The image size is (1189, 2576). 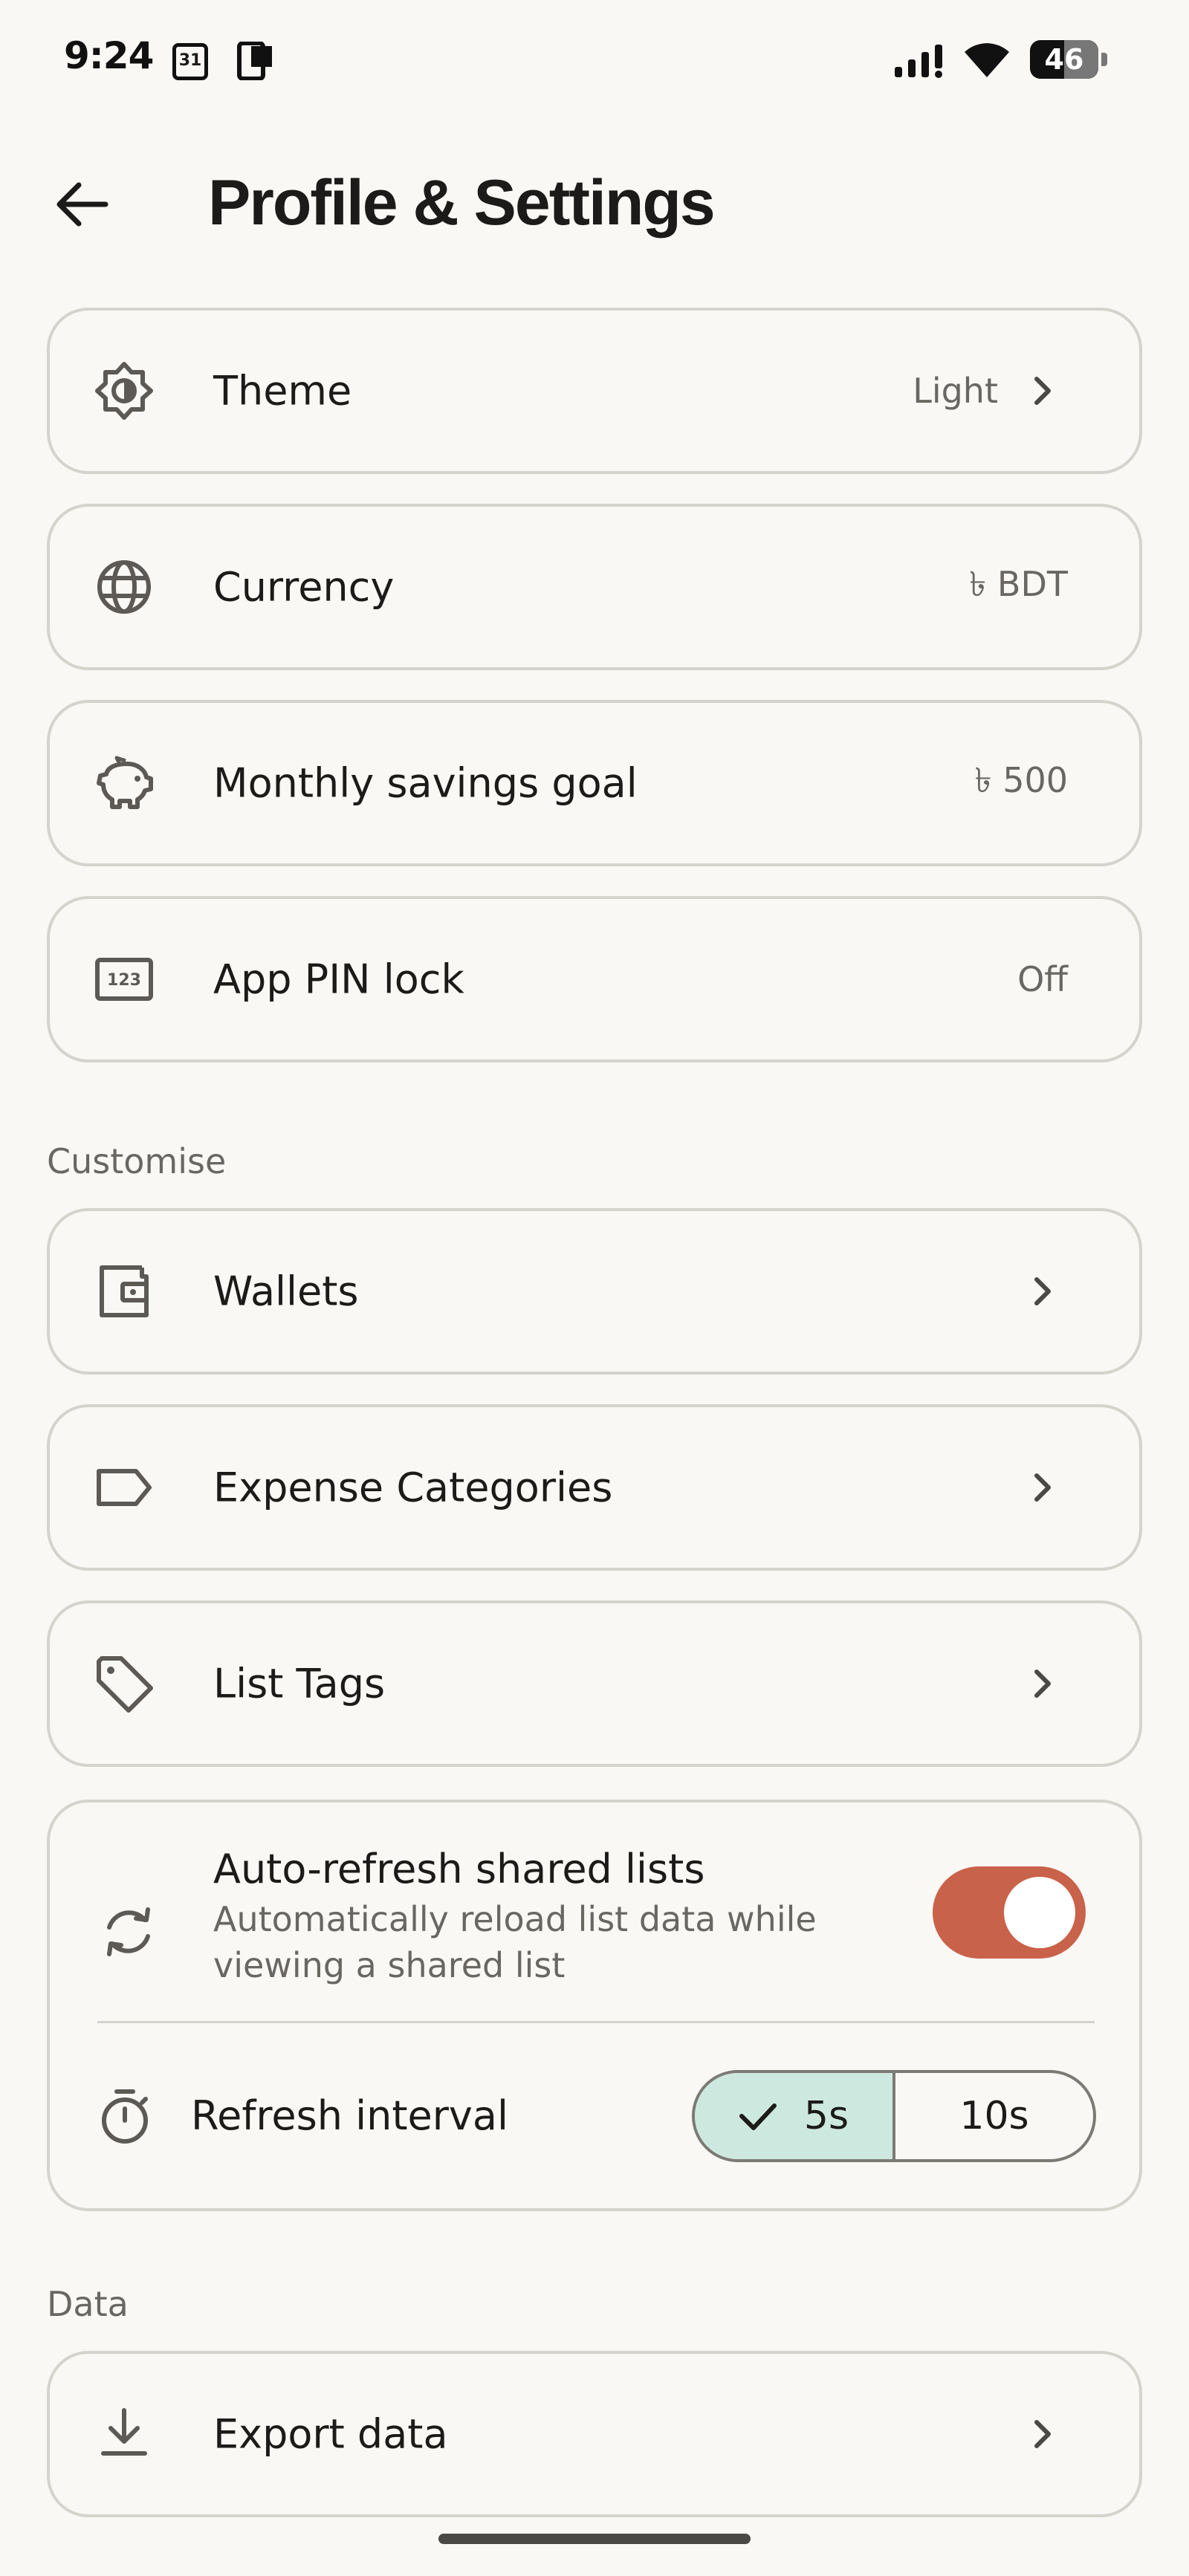 What do you see at coordinates (1021, 780) in the screenshot?
I see `setting-value: ৳ 500` at bounding box center [1021, 780].